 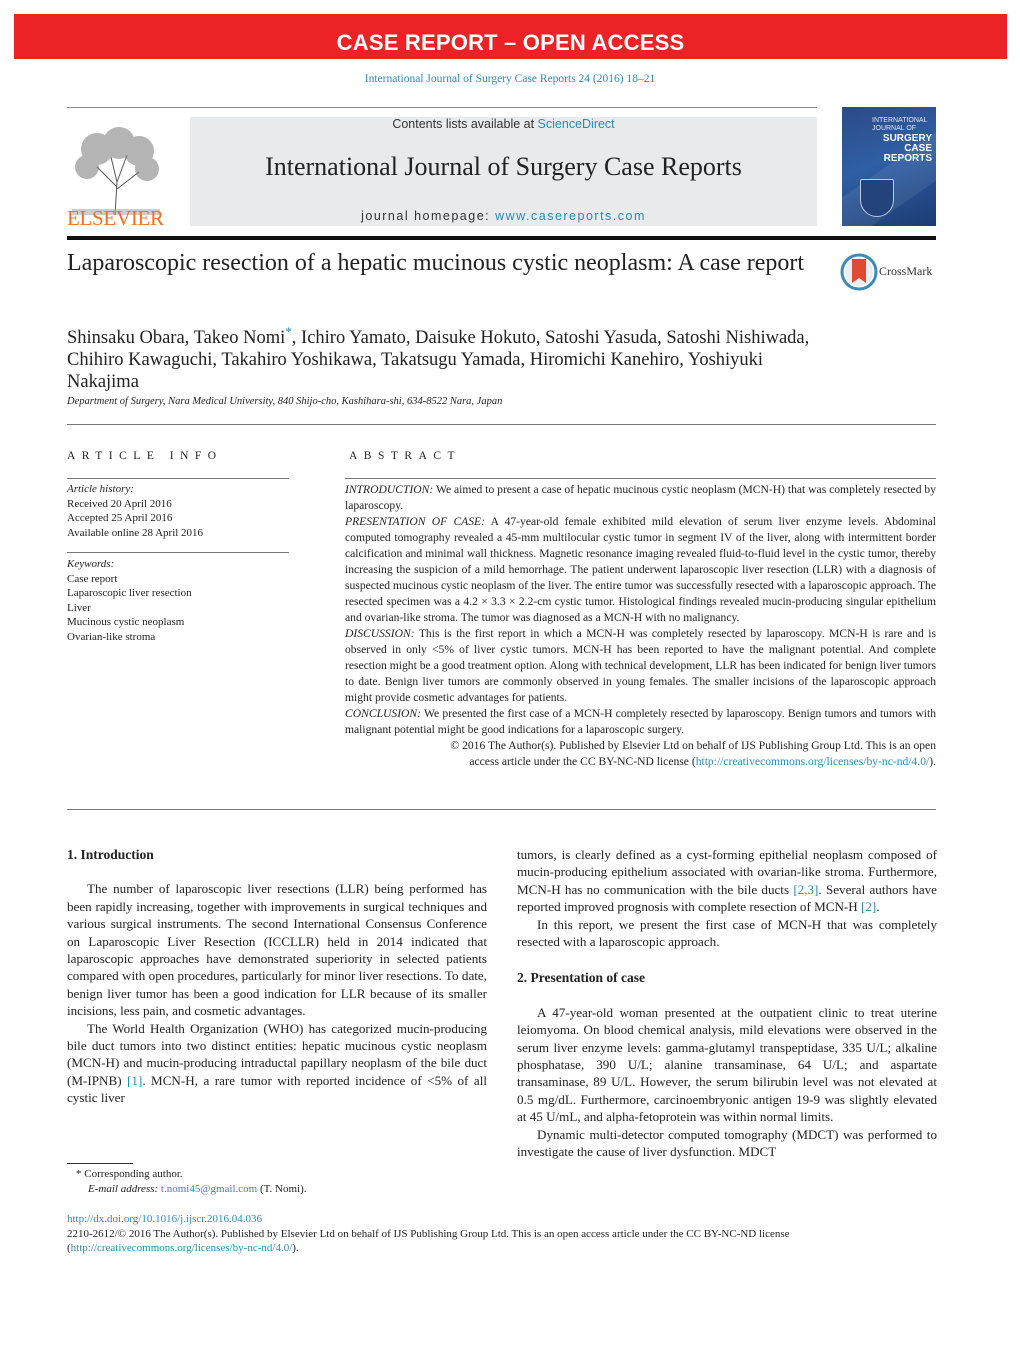 I want to click on license-text: )., so click(x=295, y=1248).